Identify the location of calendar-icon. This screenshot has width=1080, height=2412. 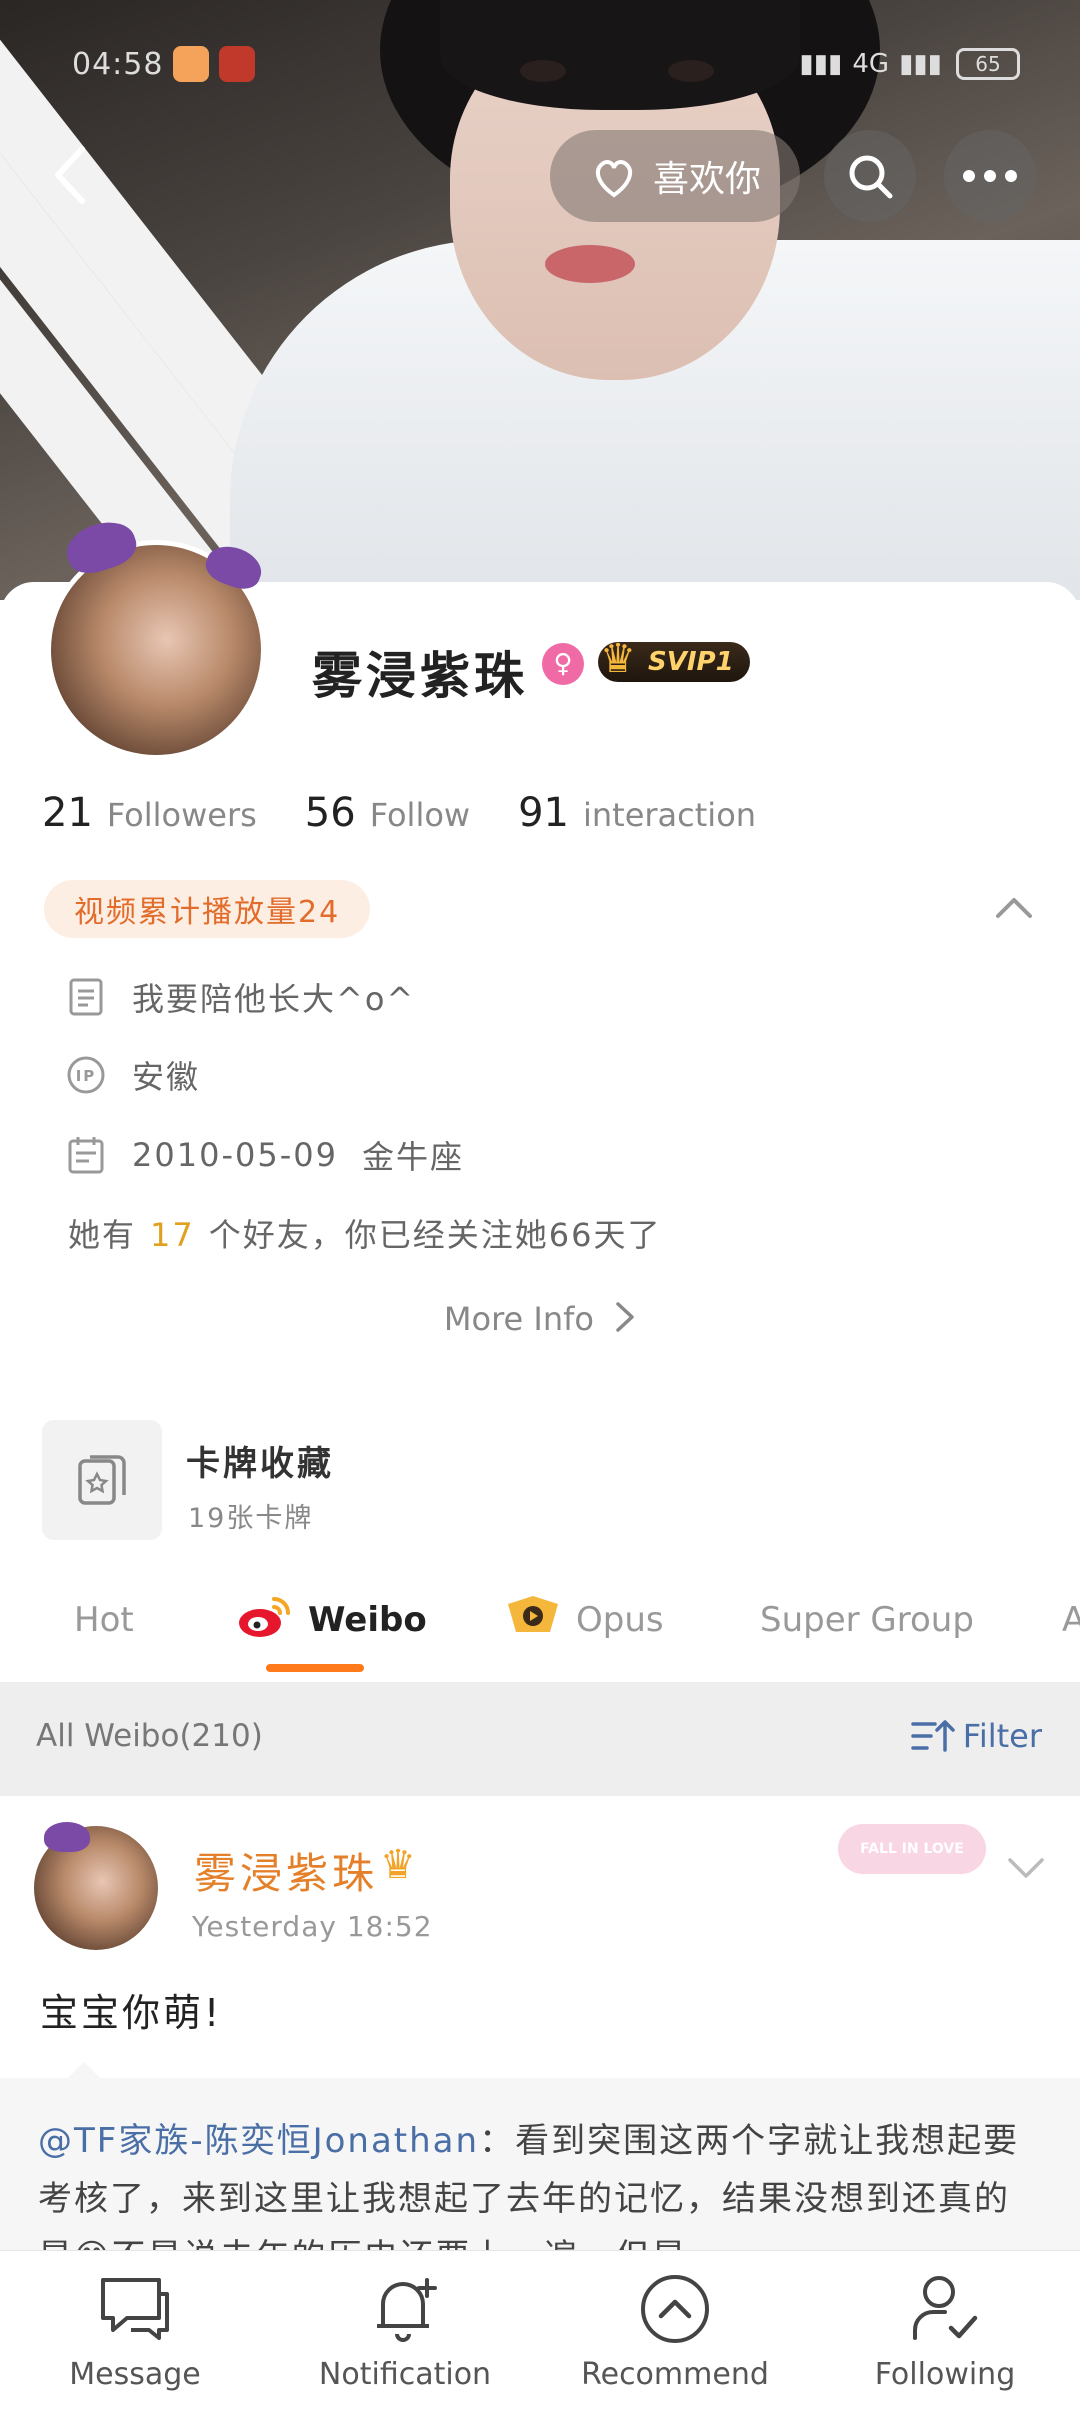
(86, 1155).